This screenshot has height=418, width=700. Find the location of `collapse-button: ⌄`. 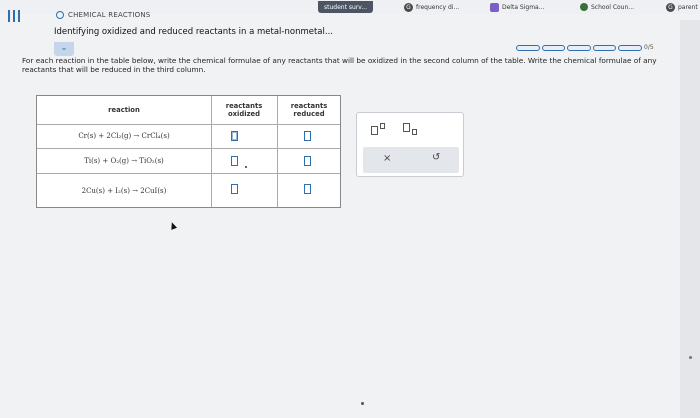

collapse-button: ⌄ is located at coordinates (64, 49).